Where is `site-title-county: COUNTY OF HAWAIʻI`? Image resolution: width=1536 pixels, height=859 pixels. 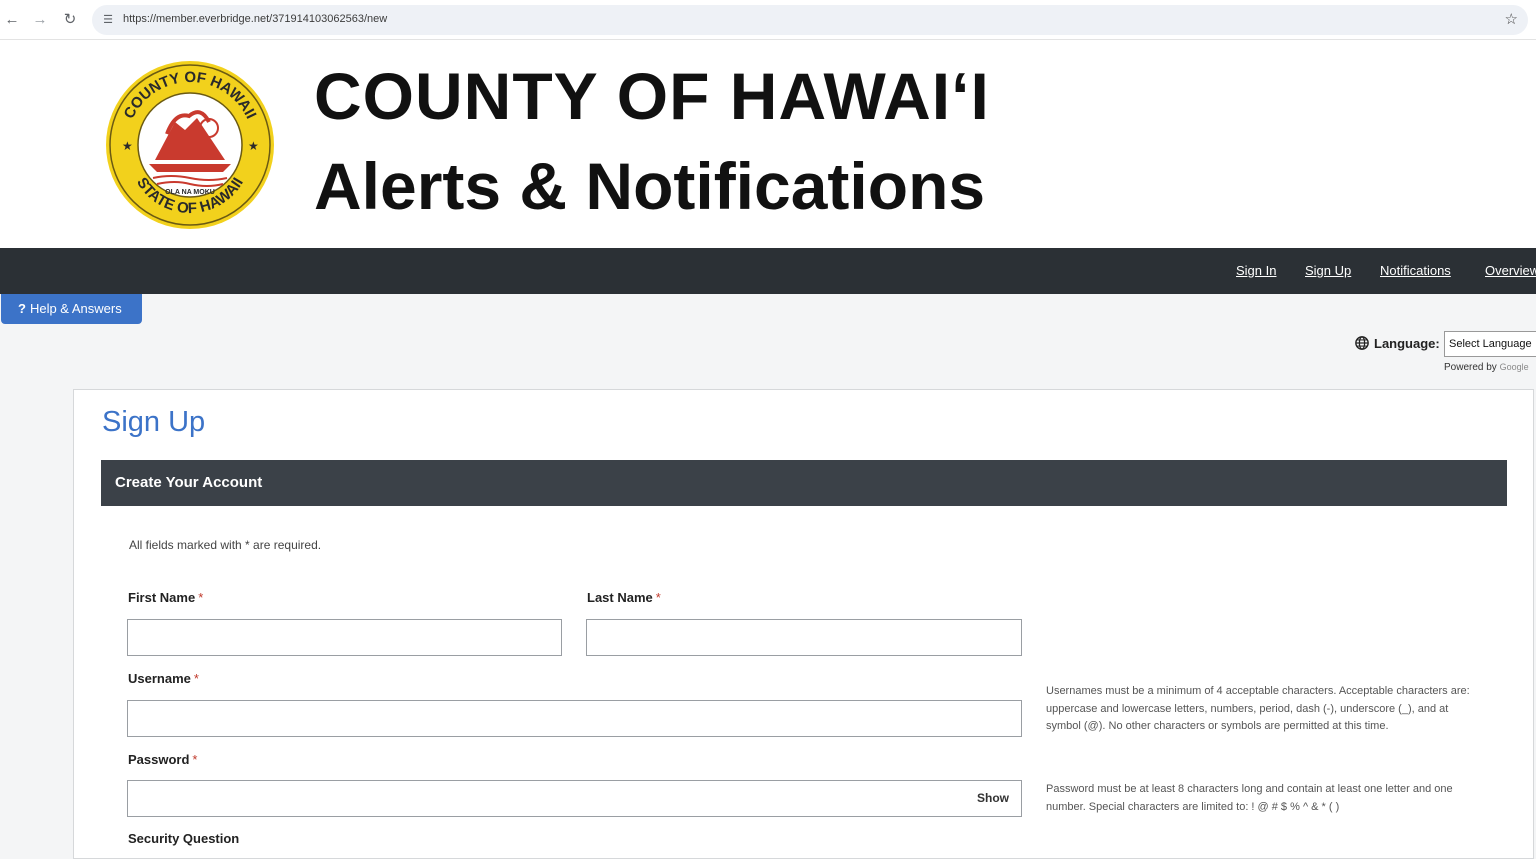 site-title-county: COUNTY OF HAWAIʻI is located at coordinates (652, 96).